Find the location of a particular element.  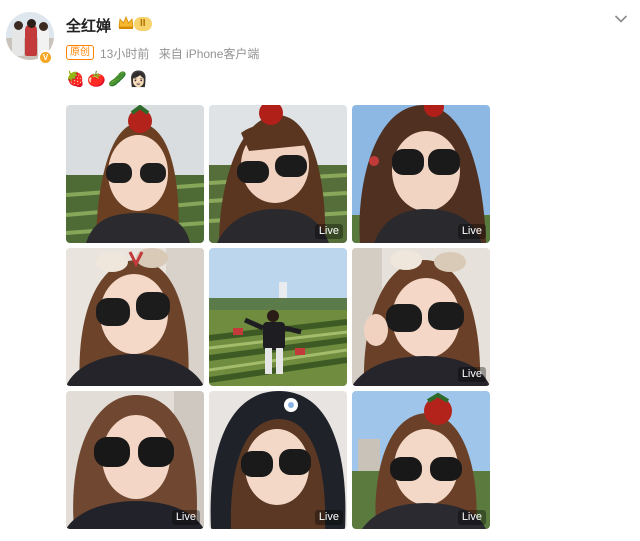

original-tag: 原创 is located at coordinates (80, 52).